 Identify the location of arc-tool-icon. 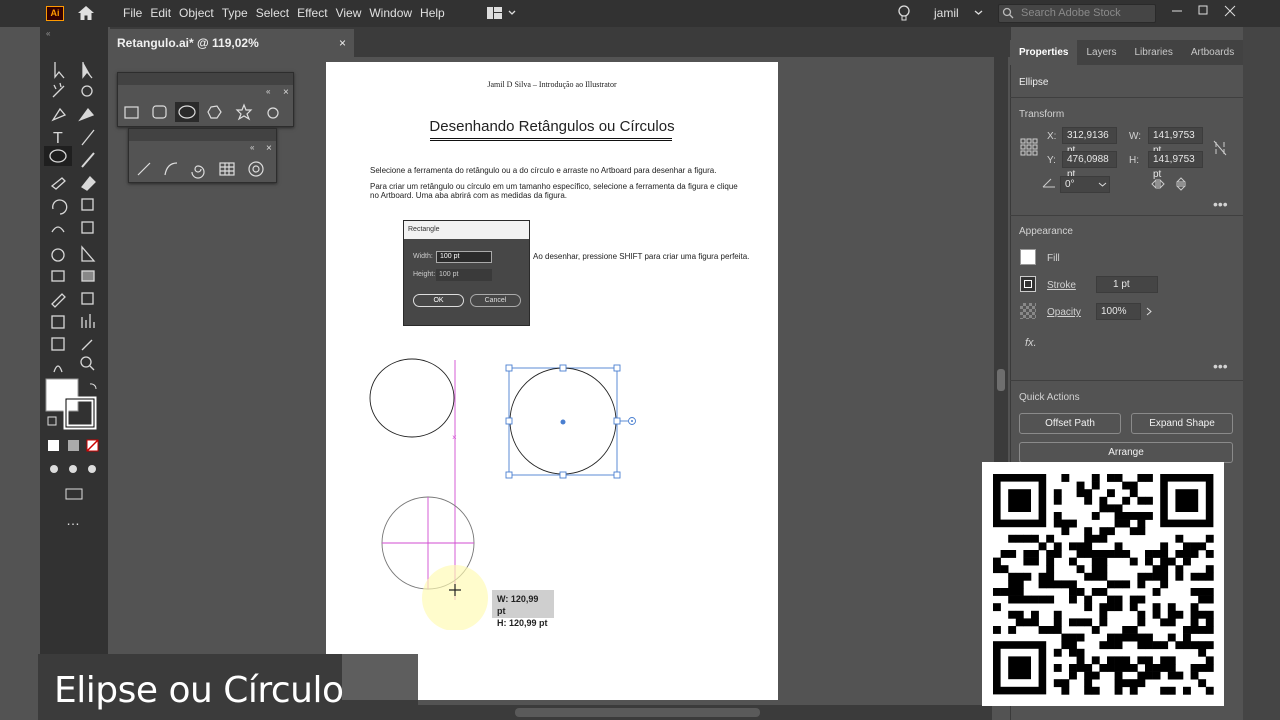
(171, 169).